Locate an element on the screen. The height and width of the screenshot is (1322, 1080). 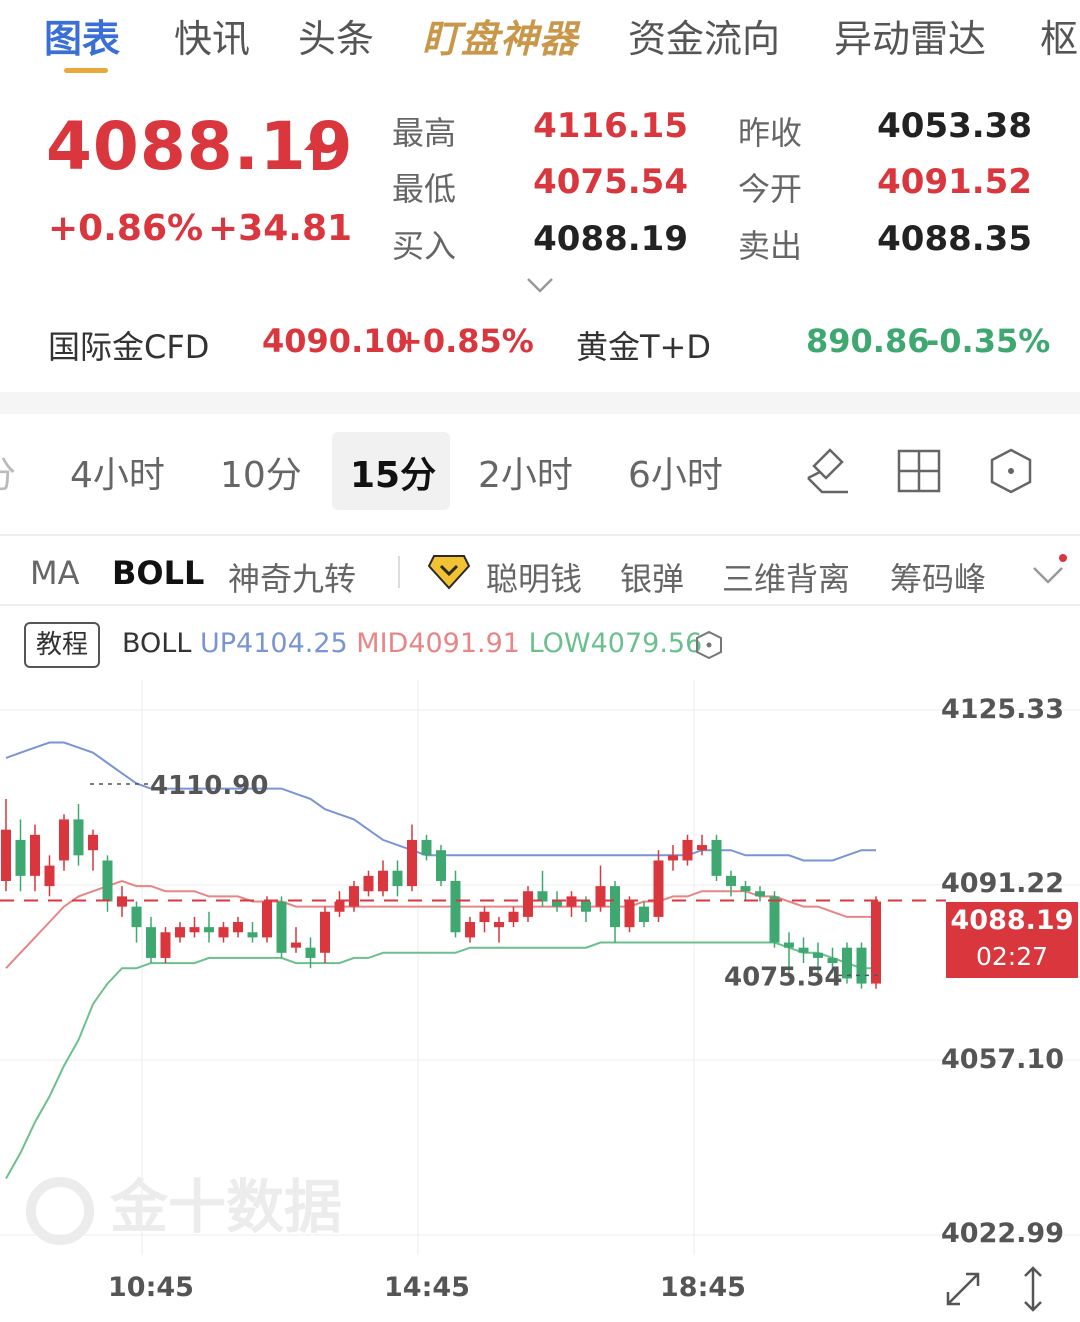
top-tab-bar: 图表 快讯 头条 盯盘神器 资金流向 异动雷达 枢 is located at coordinates (540, 40).